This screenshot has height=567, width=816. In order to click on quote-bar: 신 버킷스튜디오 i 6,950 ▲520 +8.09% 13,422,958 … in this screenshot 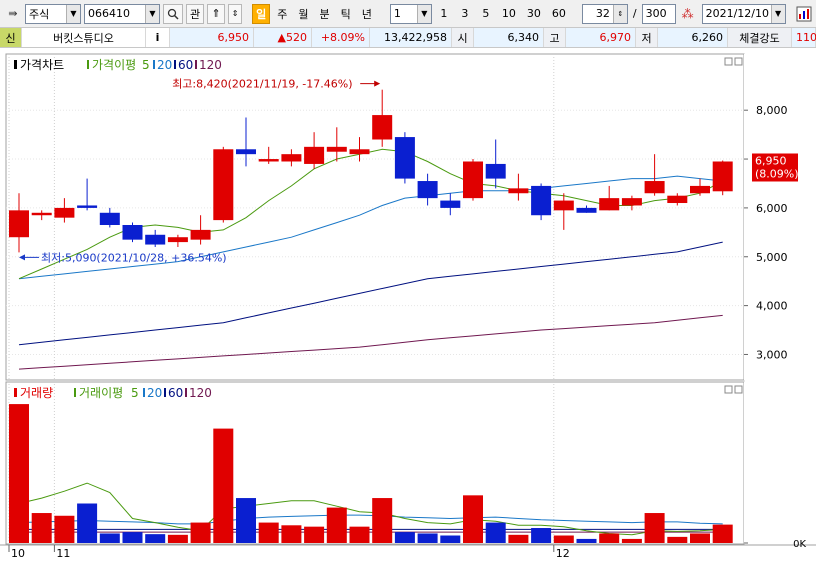, I will do `click(408, 38)`.